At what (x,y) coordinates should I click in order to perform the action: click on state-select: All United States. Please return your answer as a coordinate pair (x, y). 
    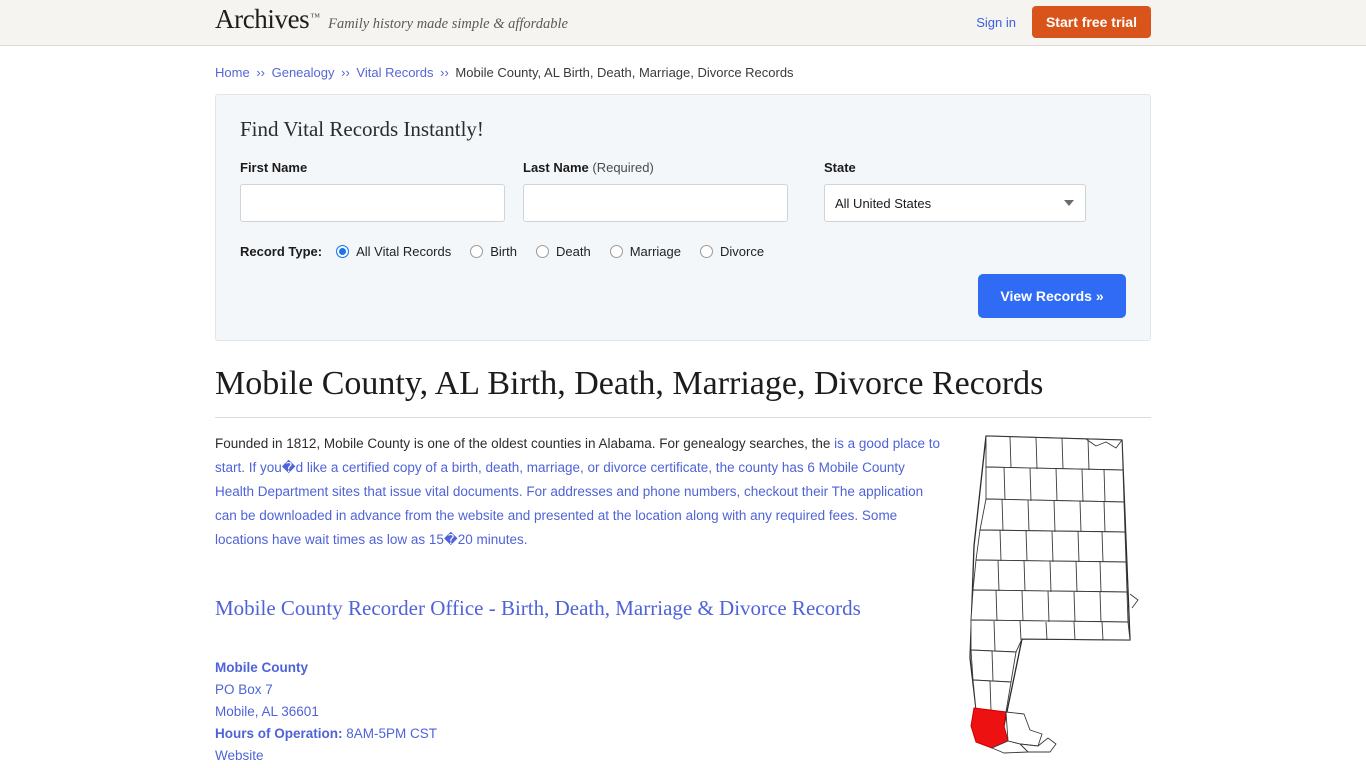
    Looking at the image, I should click on (955, 203).